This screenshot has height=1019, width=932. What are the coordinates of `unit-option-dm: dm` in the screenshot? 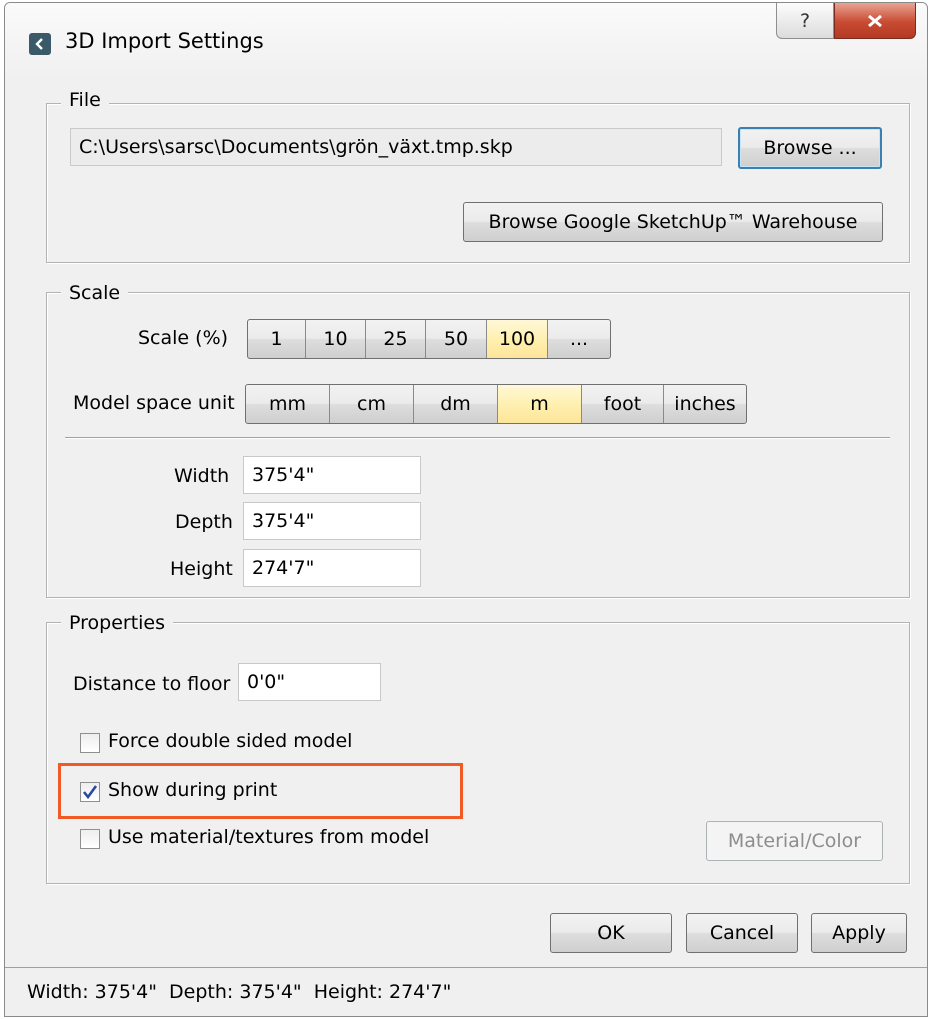 It's located at (456, 404).